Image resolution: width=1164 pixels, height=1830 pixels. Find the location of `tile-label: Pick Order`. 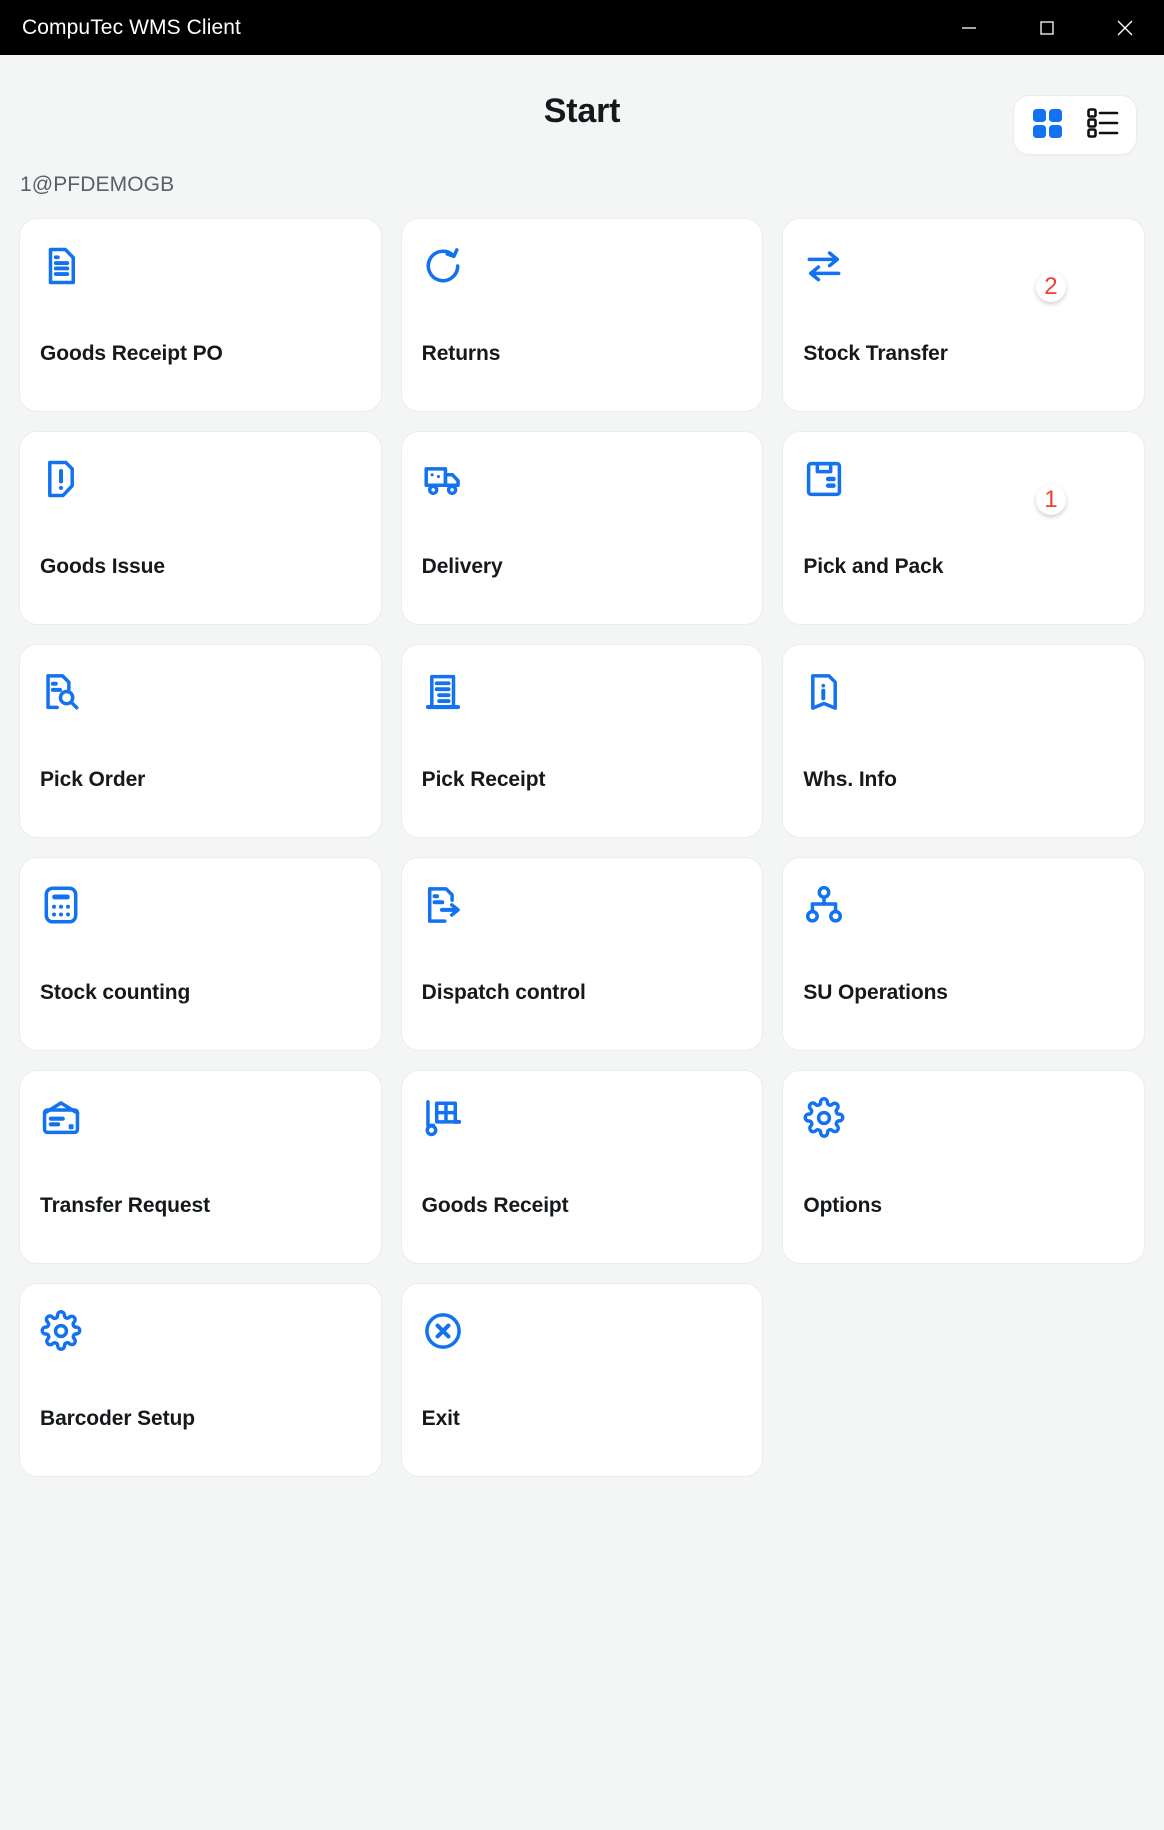

tile-label: Pick Order is located at coordinates (93, 779).